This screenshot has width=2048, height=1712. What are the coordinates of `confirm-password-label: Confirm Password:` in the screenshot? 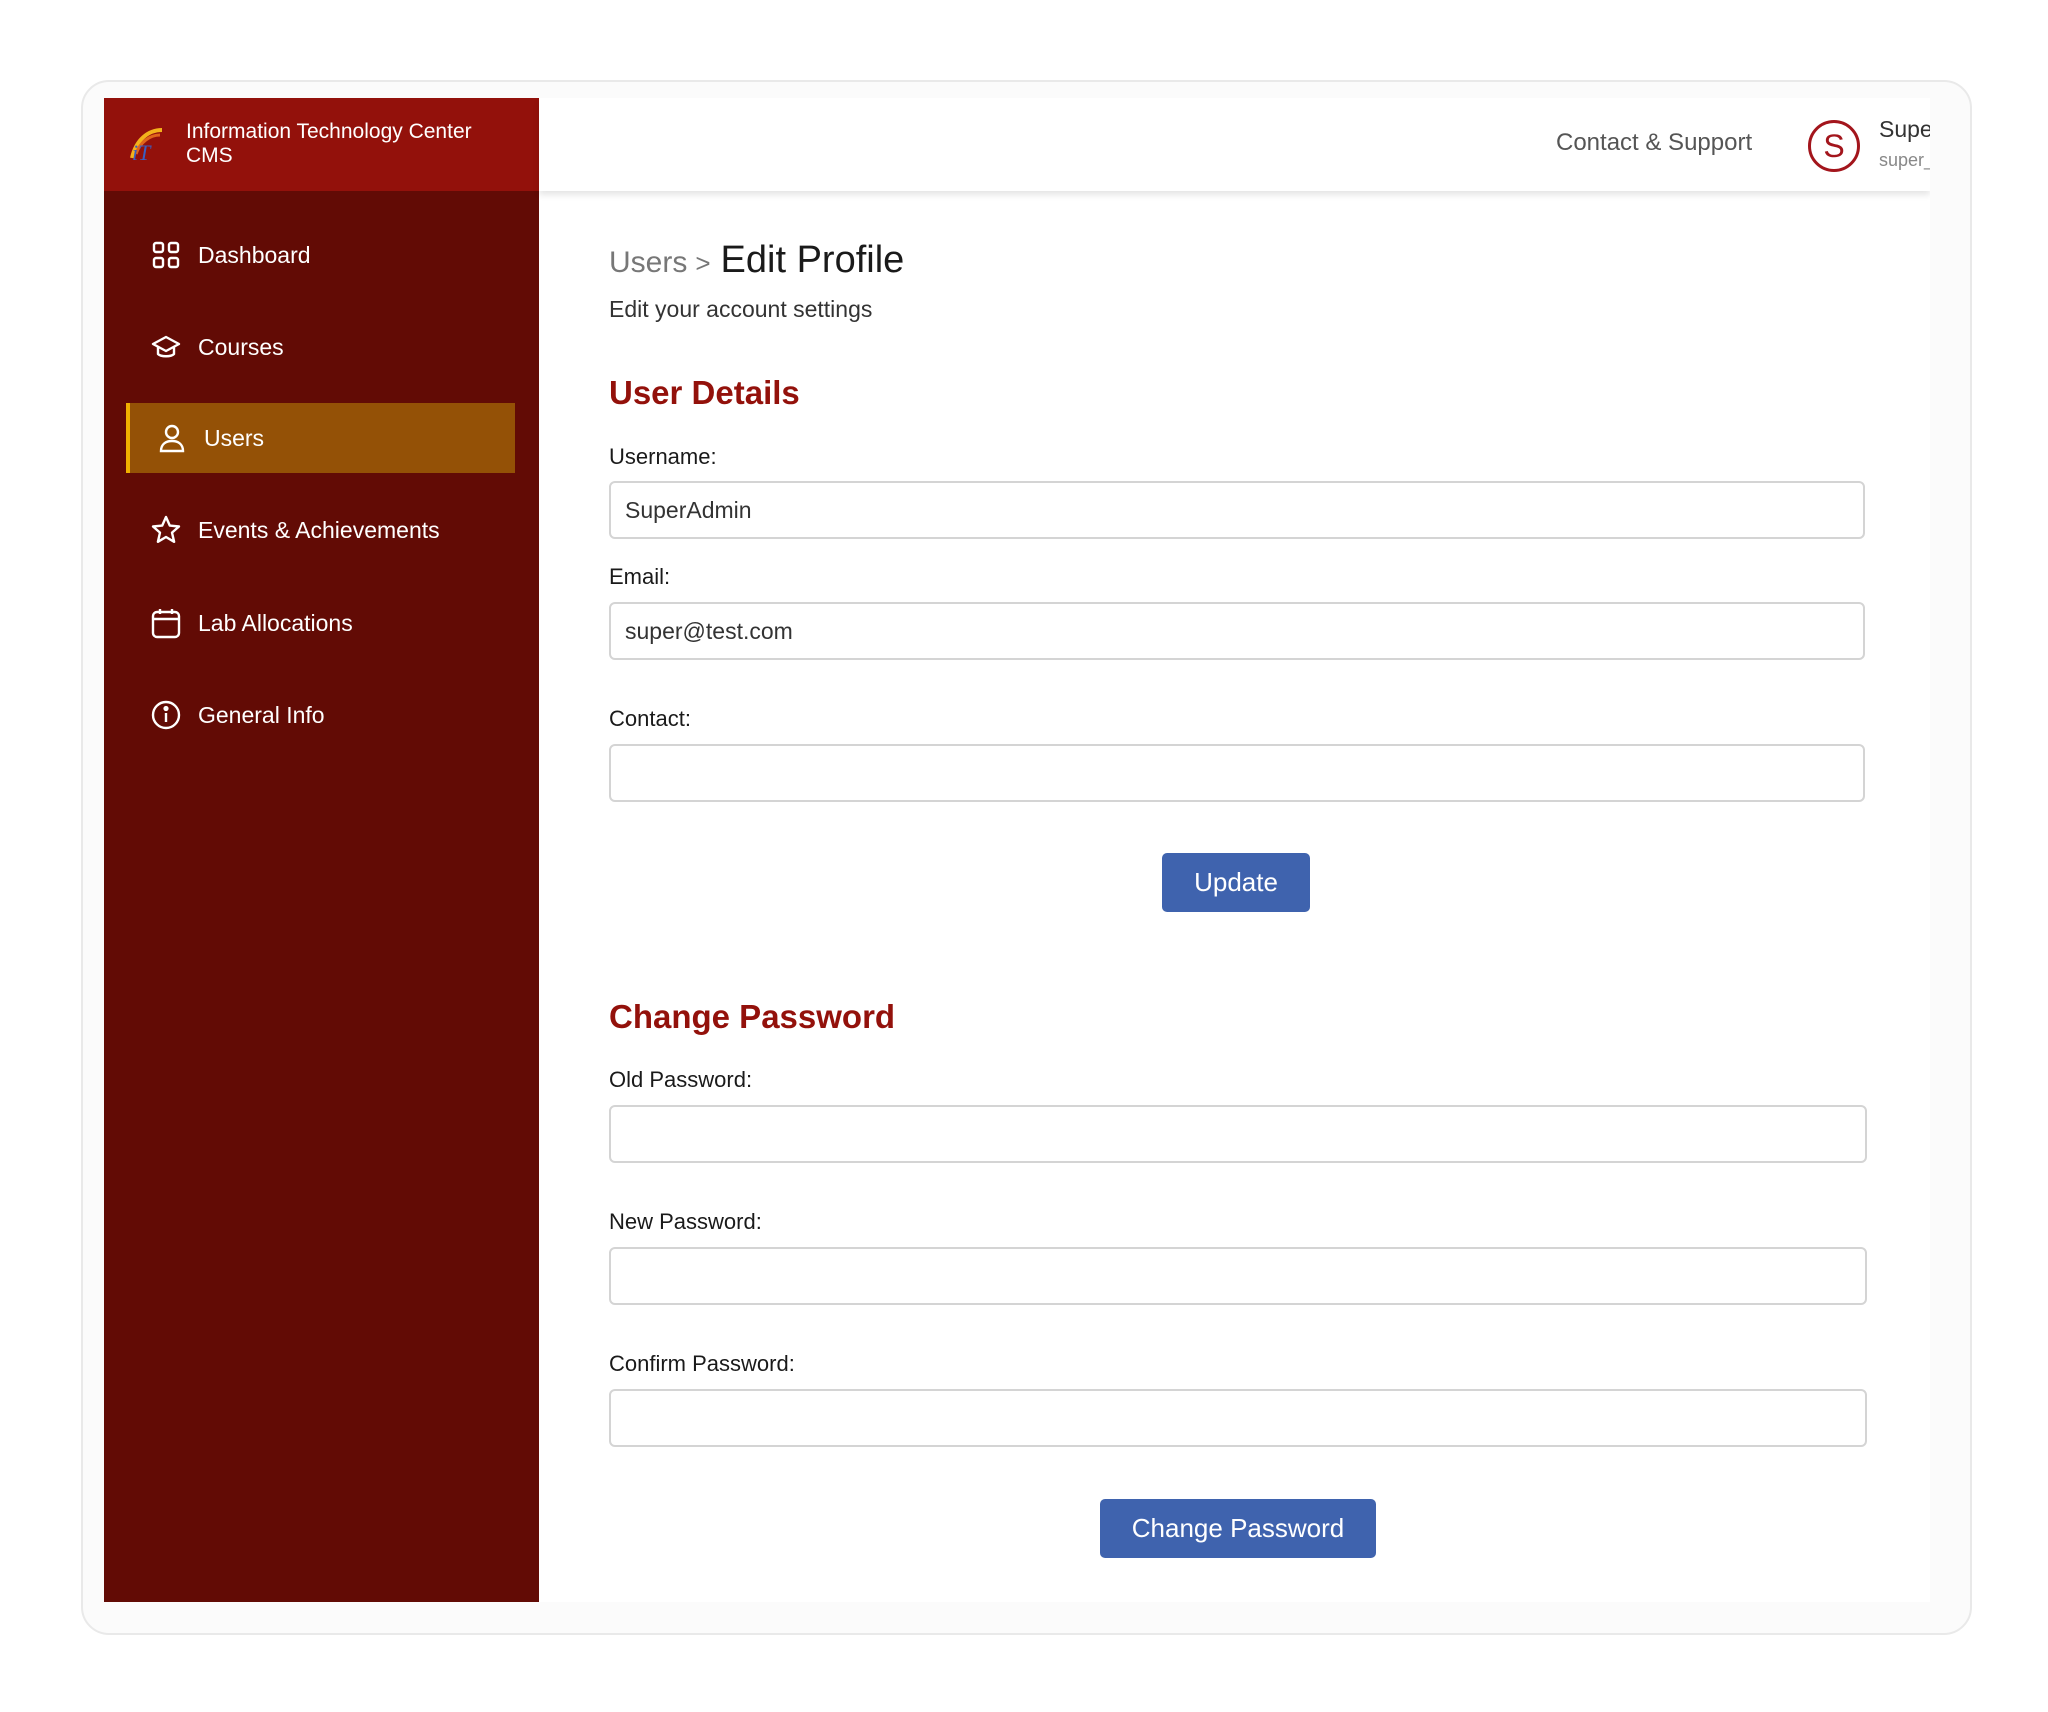 It's located at (702, 1363).